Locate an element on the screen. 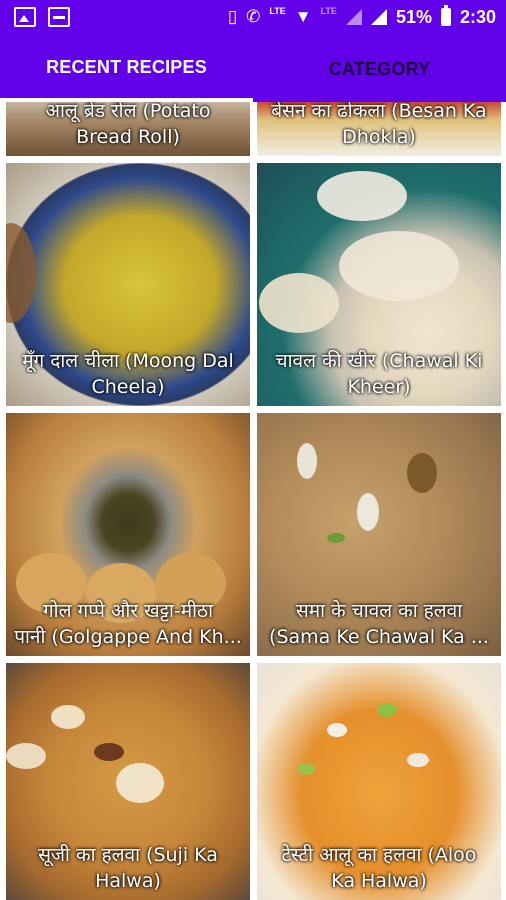 This screenshot has height=900, width=506. recipe-title: बेसन का ढोकला (Besan Ka Dhokla) is located at coordinates (379, 125).